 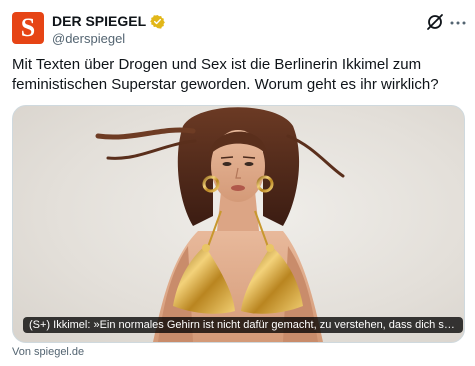 I want to click on avatar-letter: S, so click(x=28, y=27).